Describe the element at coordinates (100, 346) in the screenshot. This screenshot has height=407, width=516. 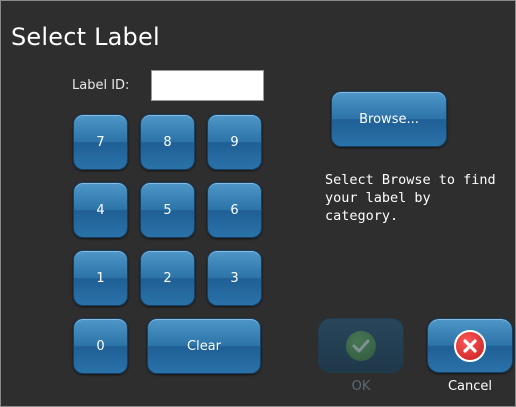
I see `key-0: 0` at that location.